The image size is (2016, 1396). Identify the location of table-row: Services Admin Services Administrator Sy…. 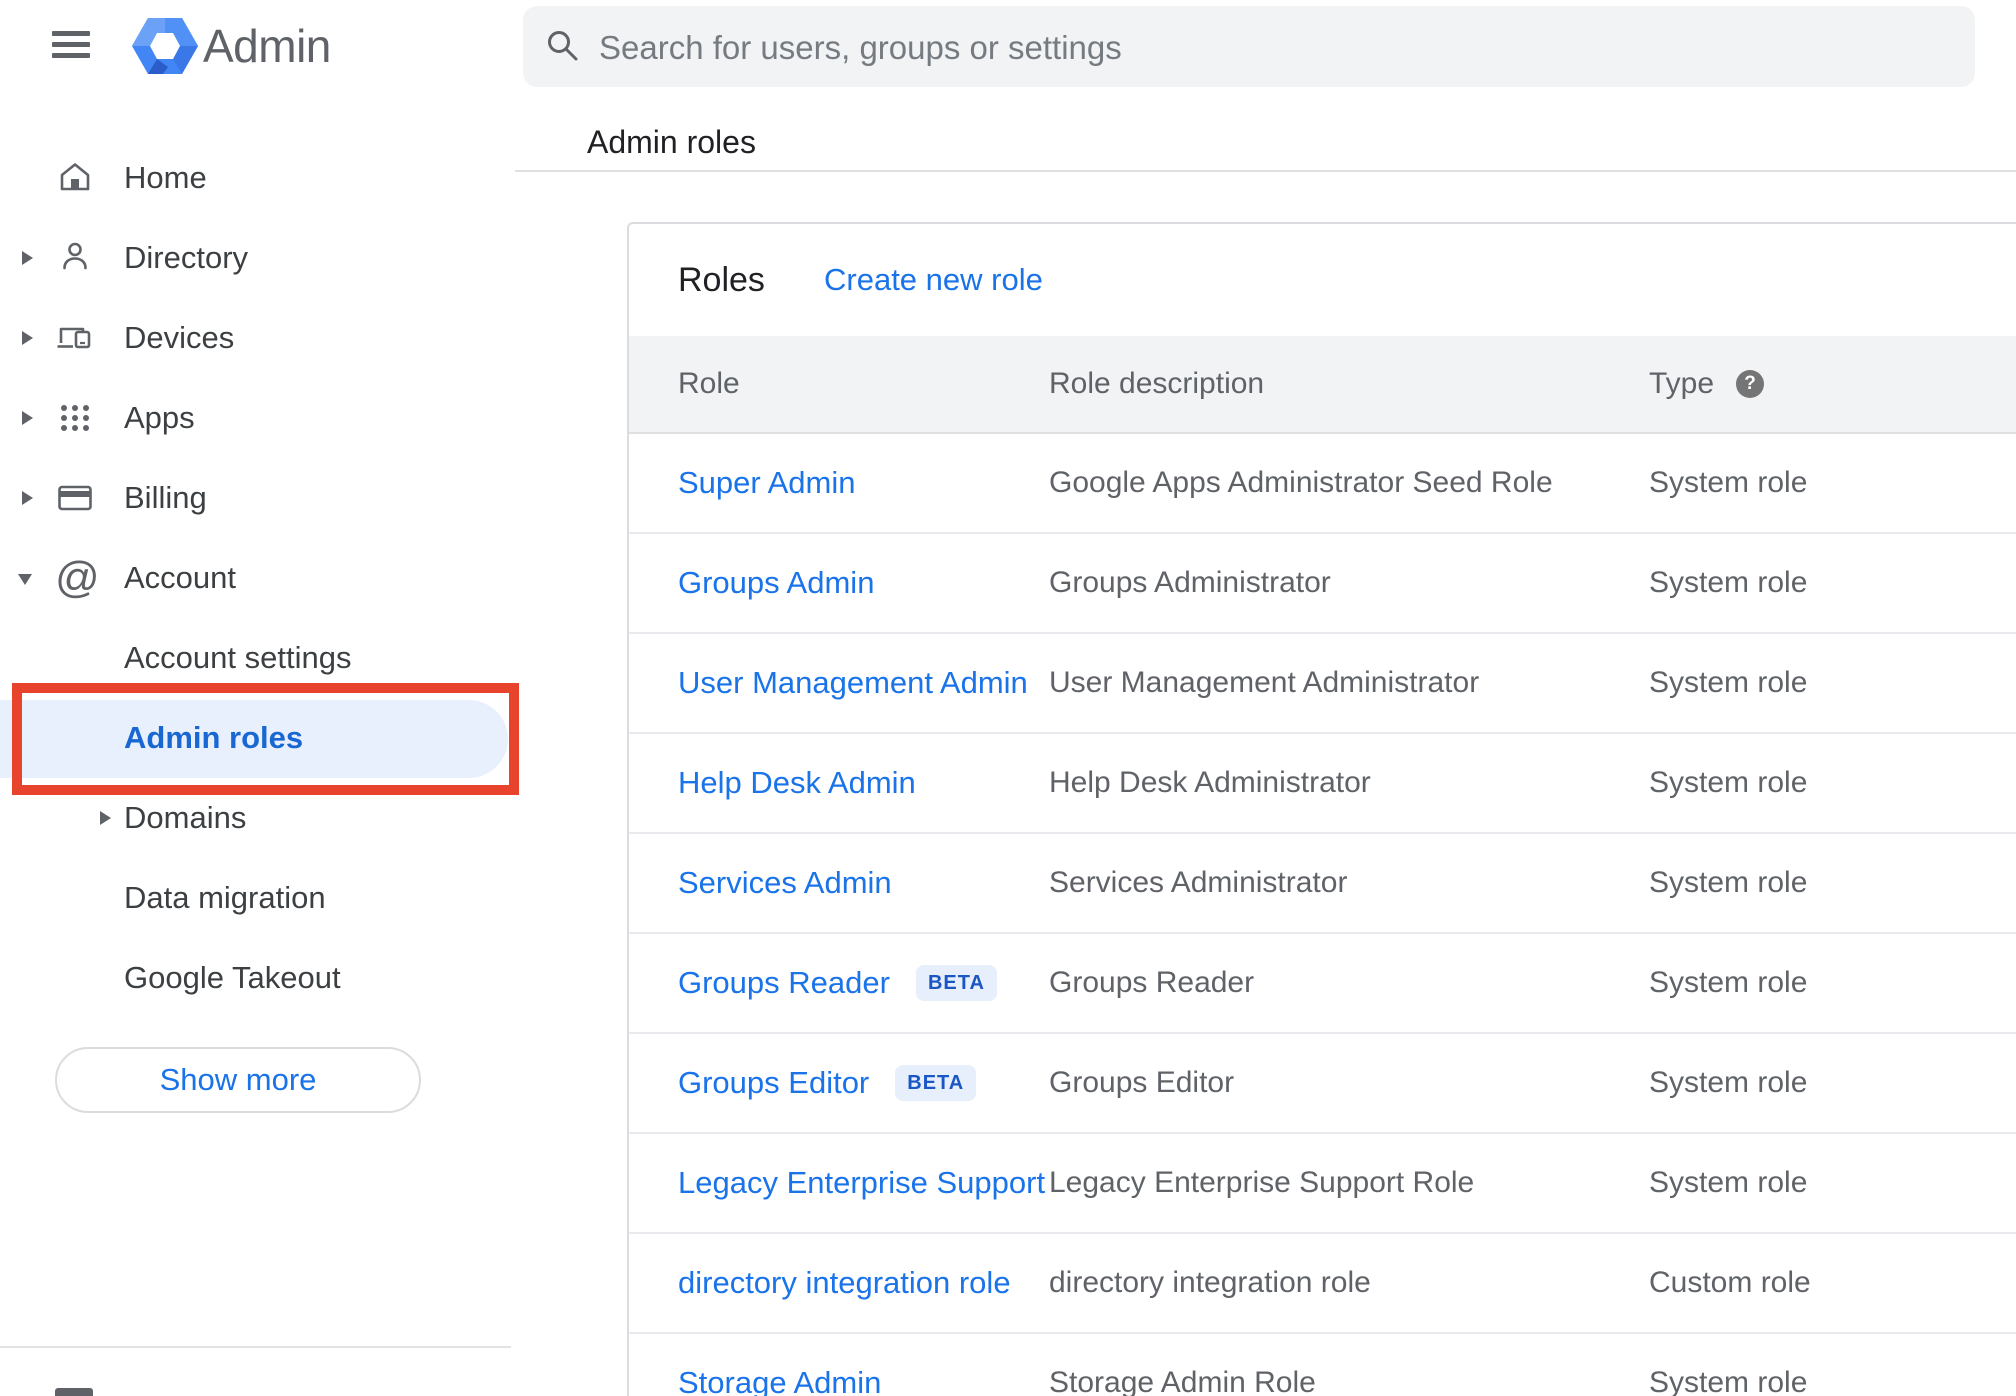
(1322, 884).